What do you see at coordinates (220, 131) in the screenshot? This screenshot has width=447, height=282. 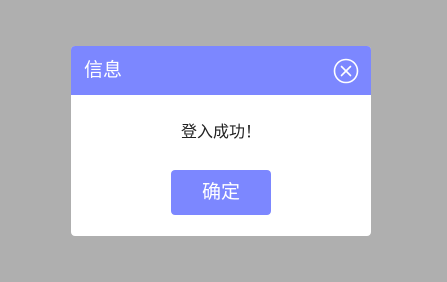 I see `dialog-message: 登入成功！` at bounding box center [220, 131].